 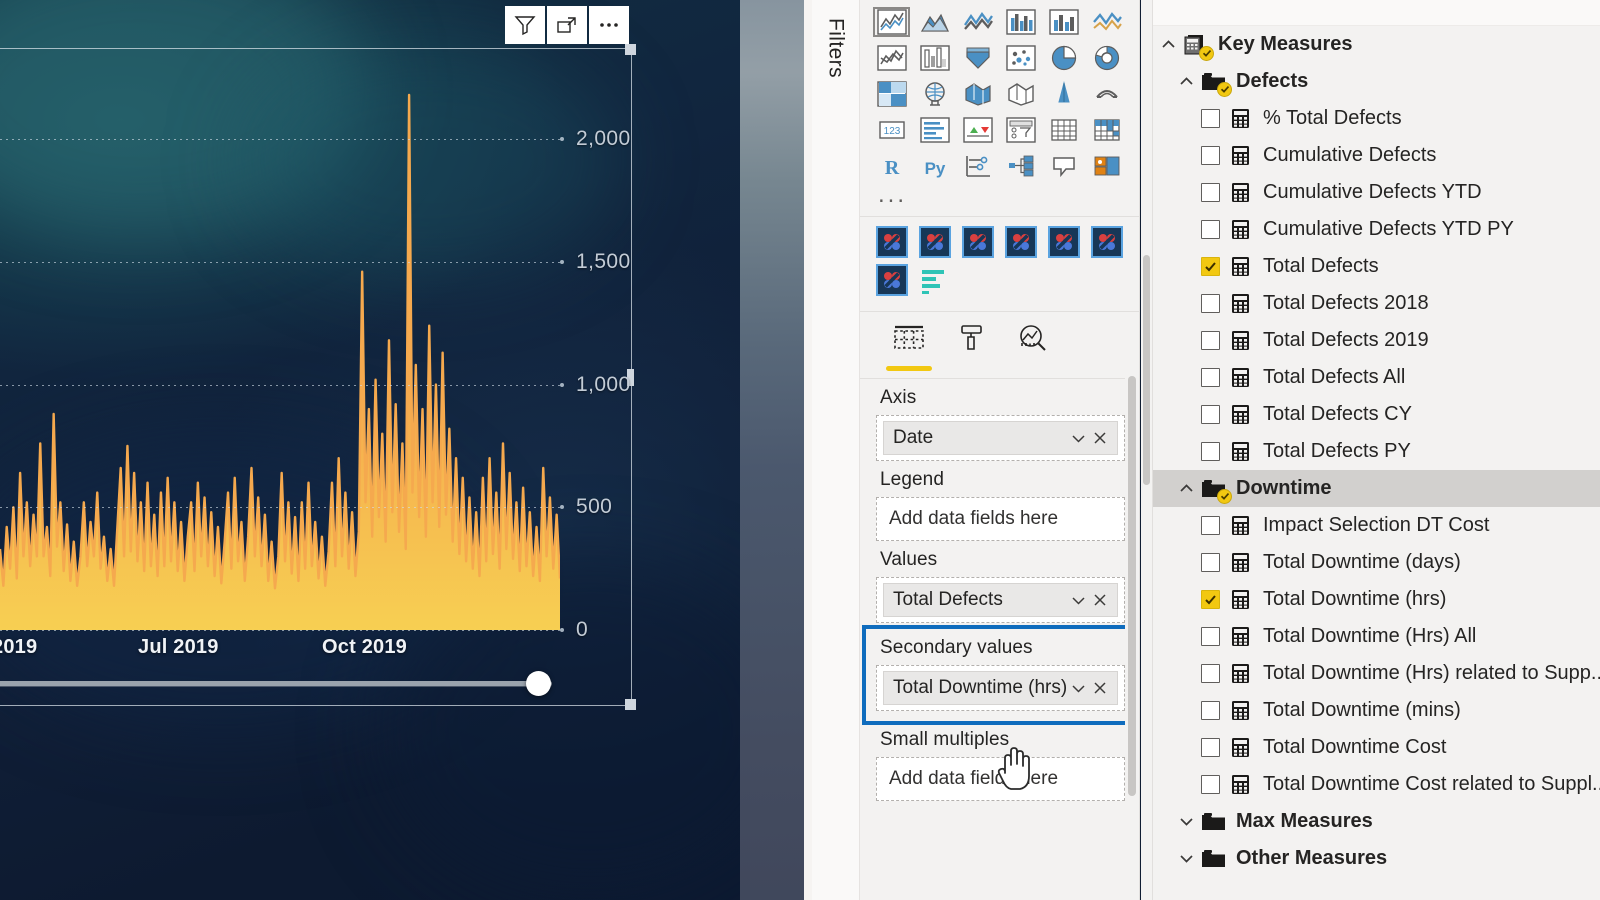 What do you see at coordinates (1106, 22) in the screenshot?
I see `100-stacked-column-chart-icon` at bounding box center [1106, 22].